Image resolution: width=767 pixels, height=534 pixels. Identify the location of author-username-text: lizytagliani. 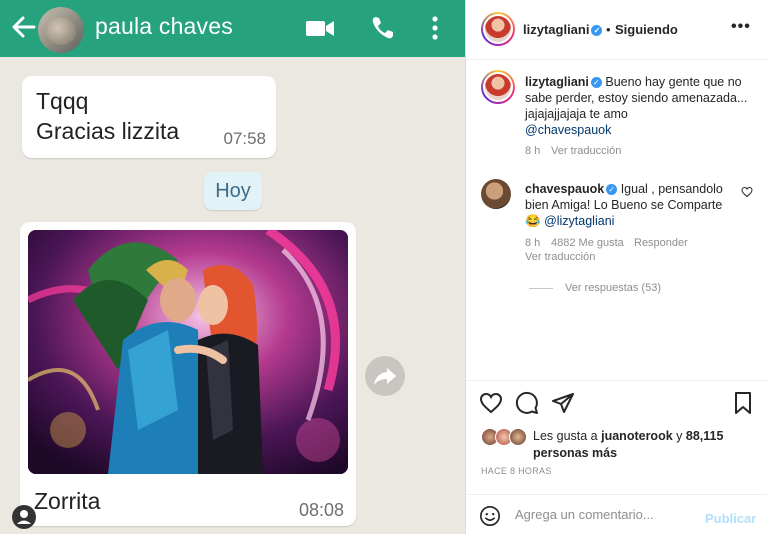
(556, 29).